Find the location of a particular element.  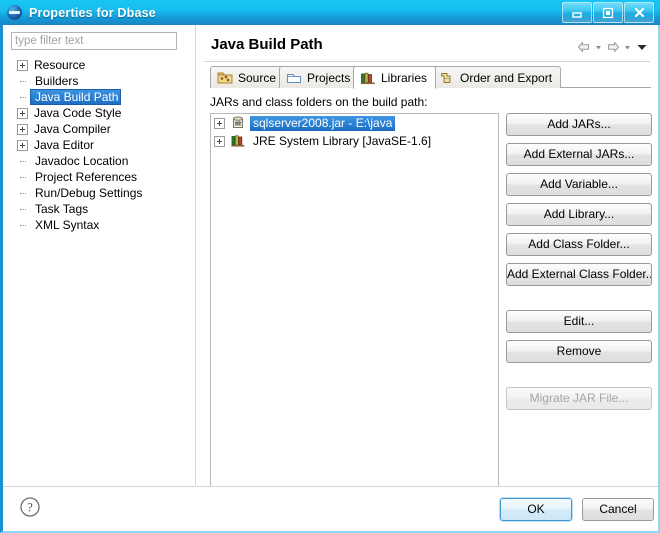

remove-button: Remove is located at coordinates (579, 351).